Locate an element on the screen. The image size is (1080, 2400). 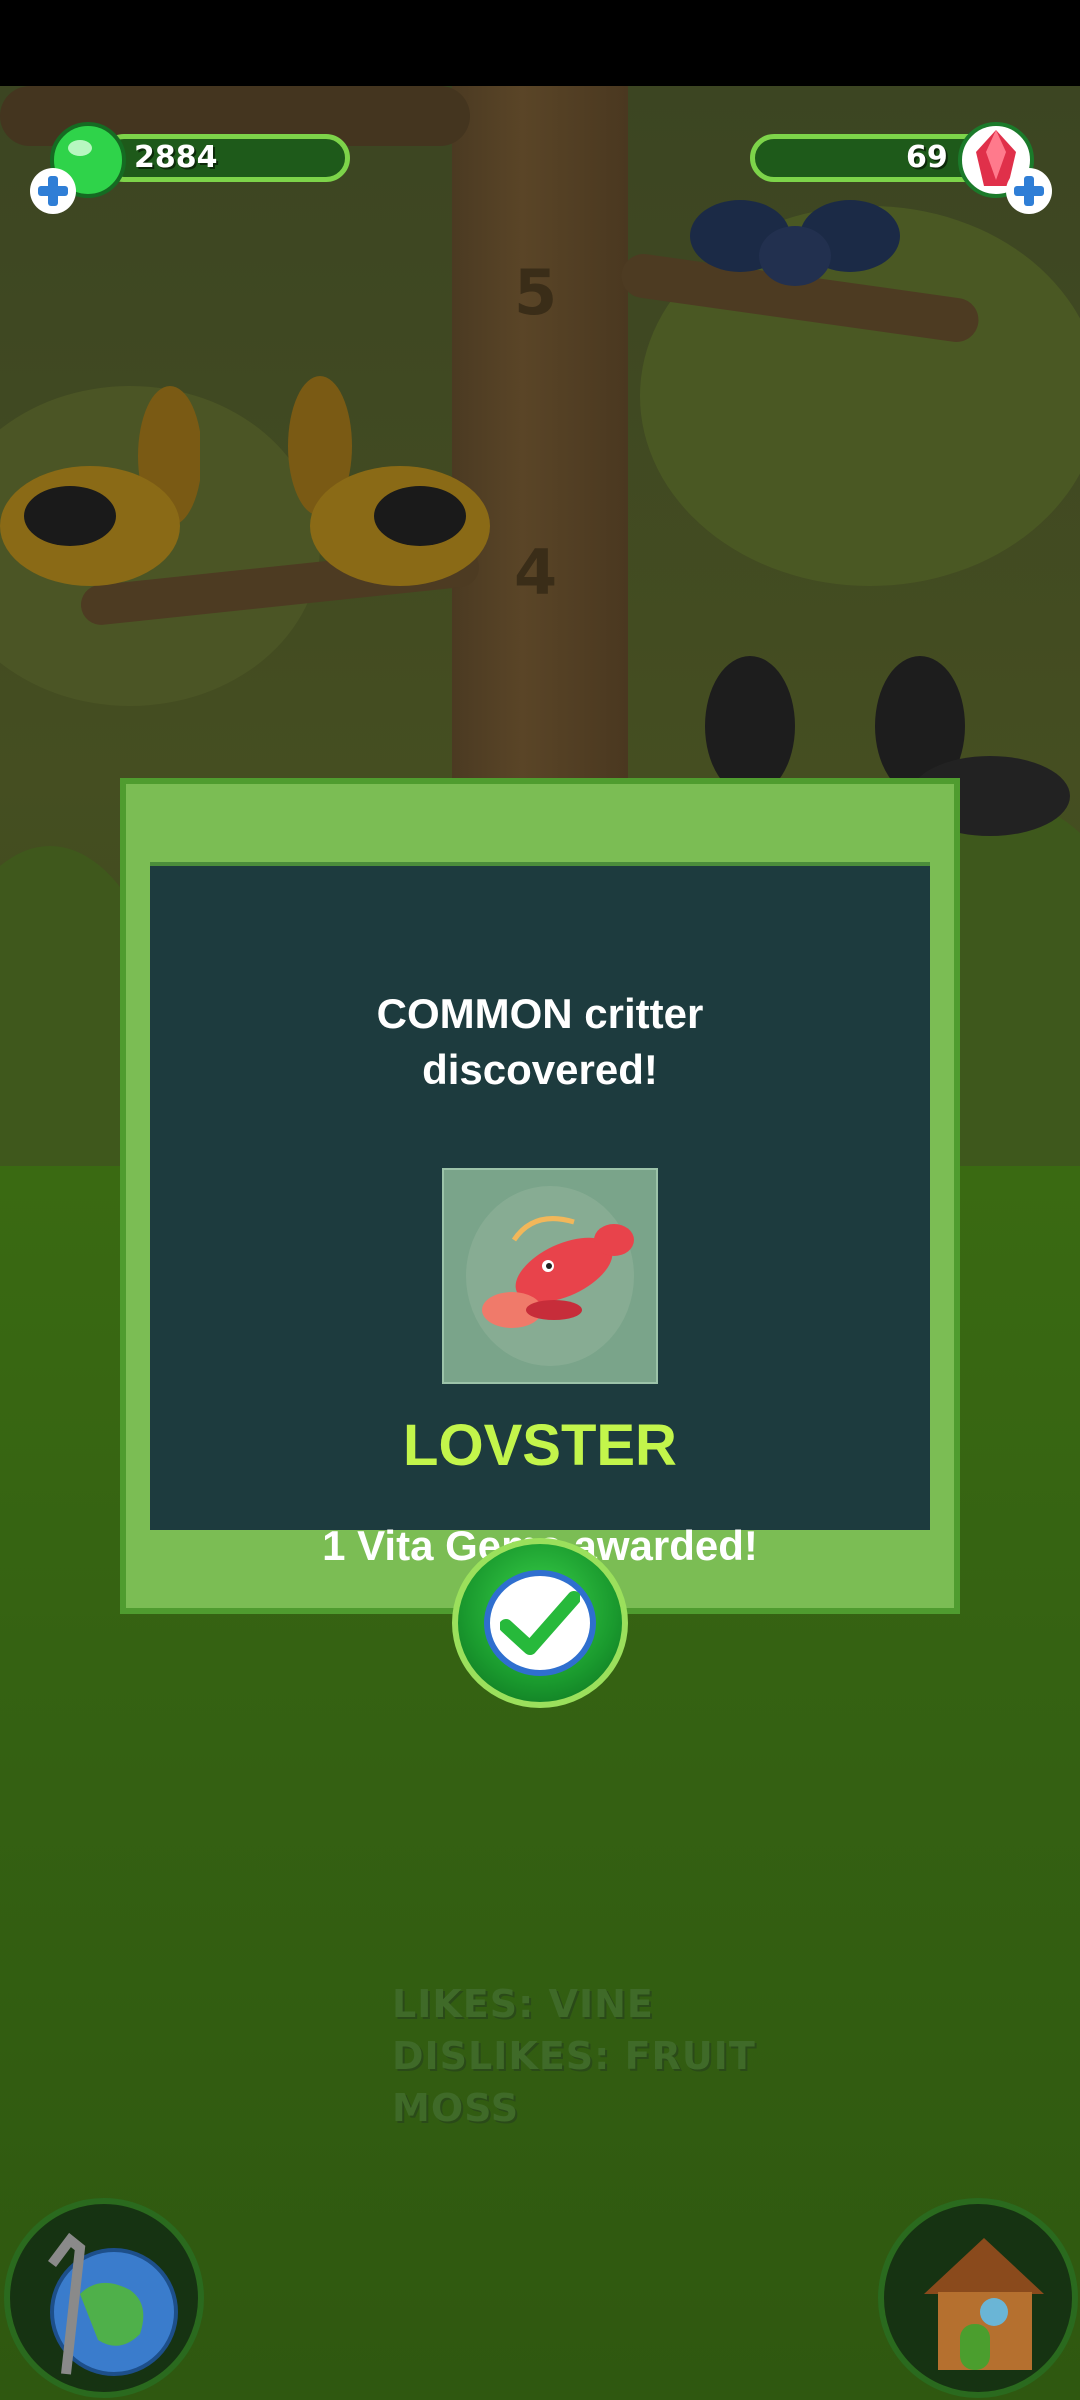
right-currency-value: 69 is located at coordinates (927, 157).